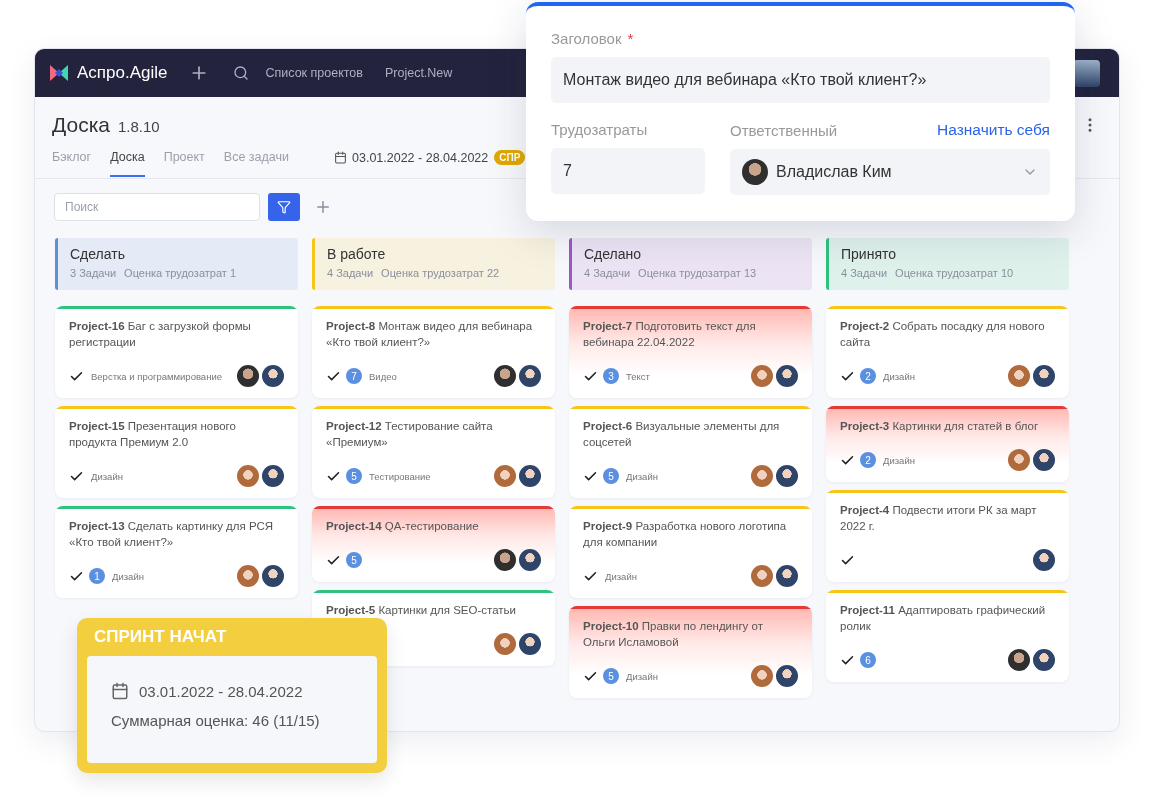 The width and height of the screenshot is (1153, 807). Describe the element at coordinates (784, 130) in the screenshot. I see `field-label: Ответственный` at that location.